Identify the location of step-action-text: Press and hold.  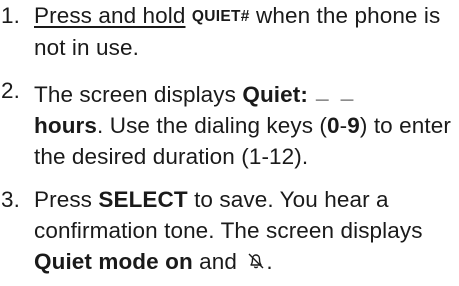
(110, 15).